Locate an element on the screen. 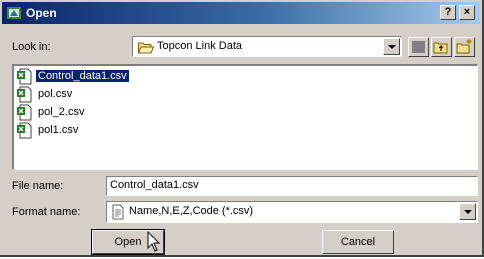 The height and width of the screenshot is (259, 484). file-name-field-label: File name: is located at coordinates (38, 186).